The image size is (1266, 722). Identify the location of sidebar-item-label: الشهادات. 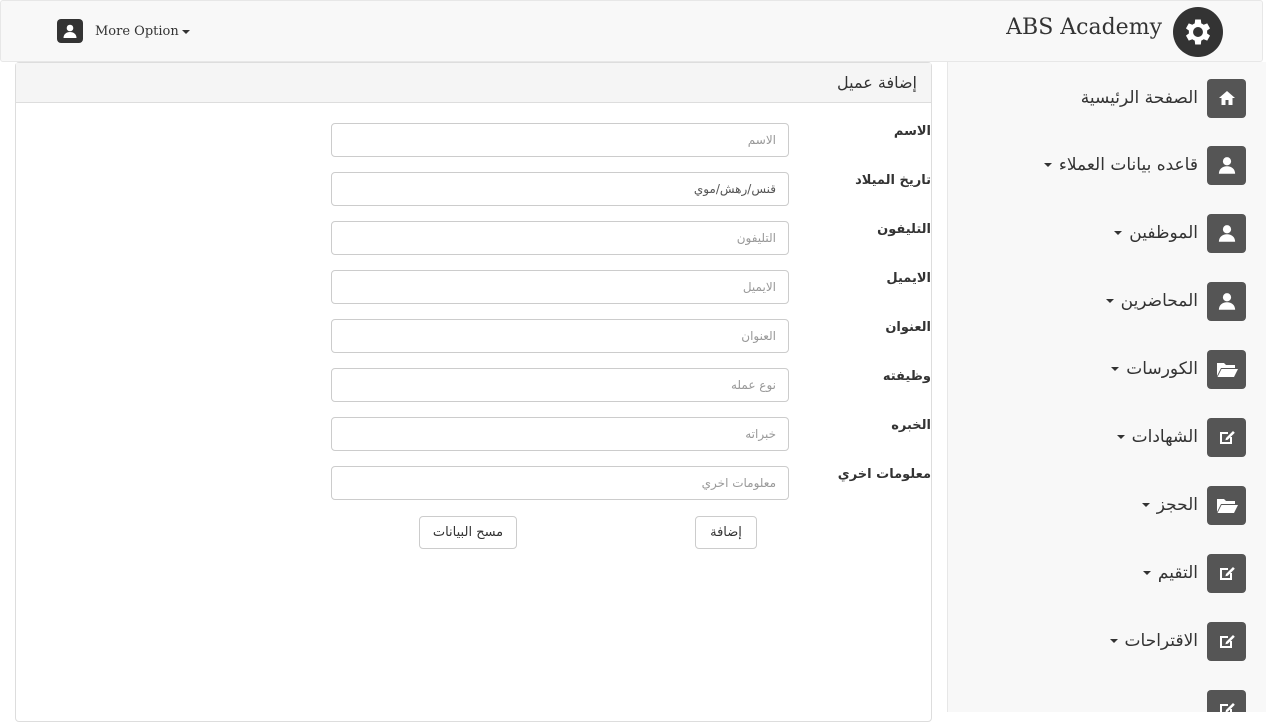
(1164, 437).